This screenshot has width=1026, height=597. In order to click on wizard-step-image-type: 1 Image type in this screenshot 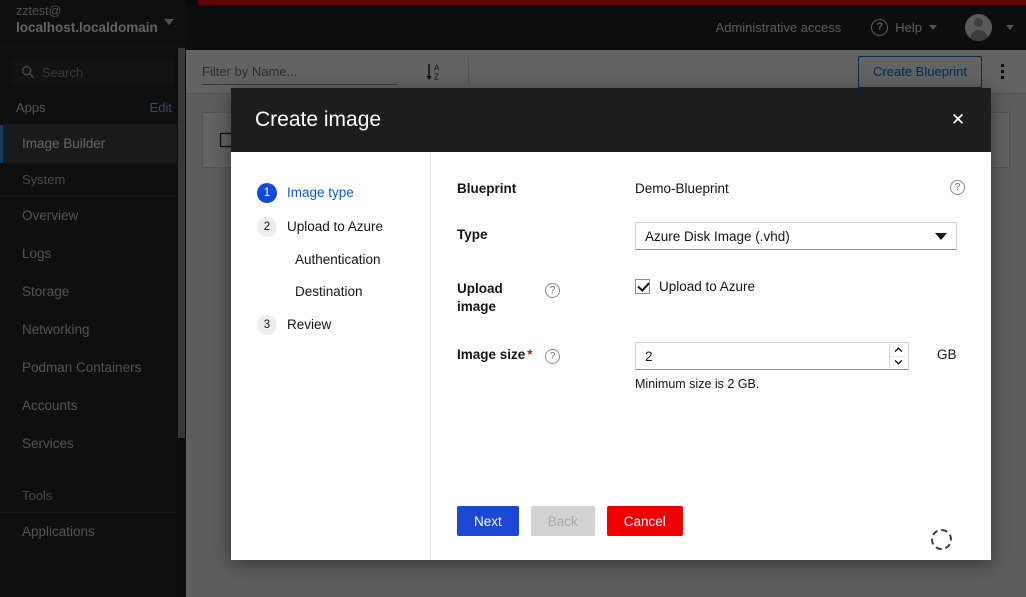, I will do `click(330, 193)`.